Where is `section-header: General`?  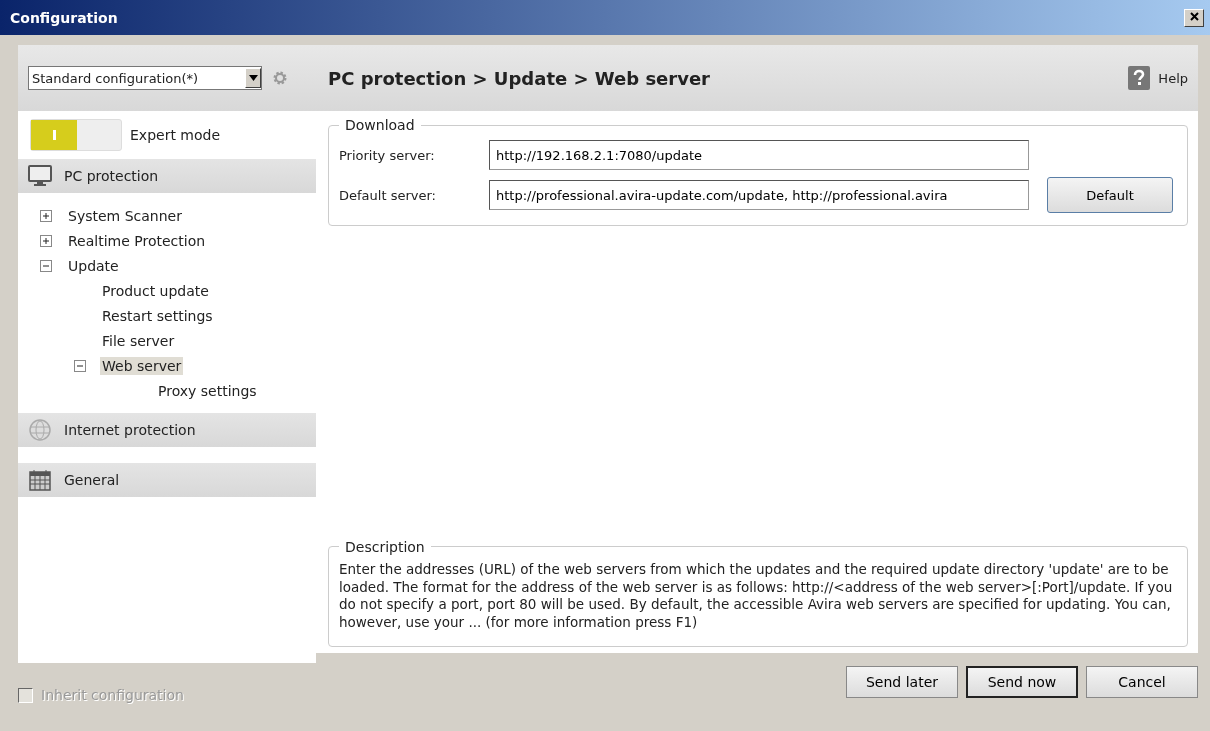
section-header: General is located at coordinates (167, 480).